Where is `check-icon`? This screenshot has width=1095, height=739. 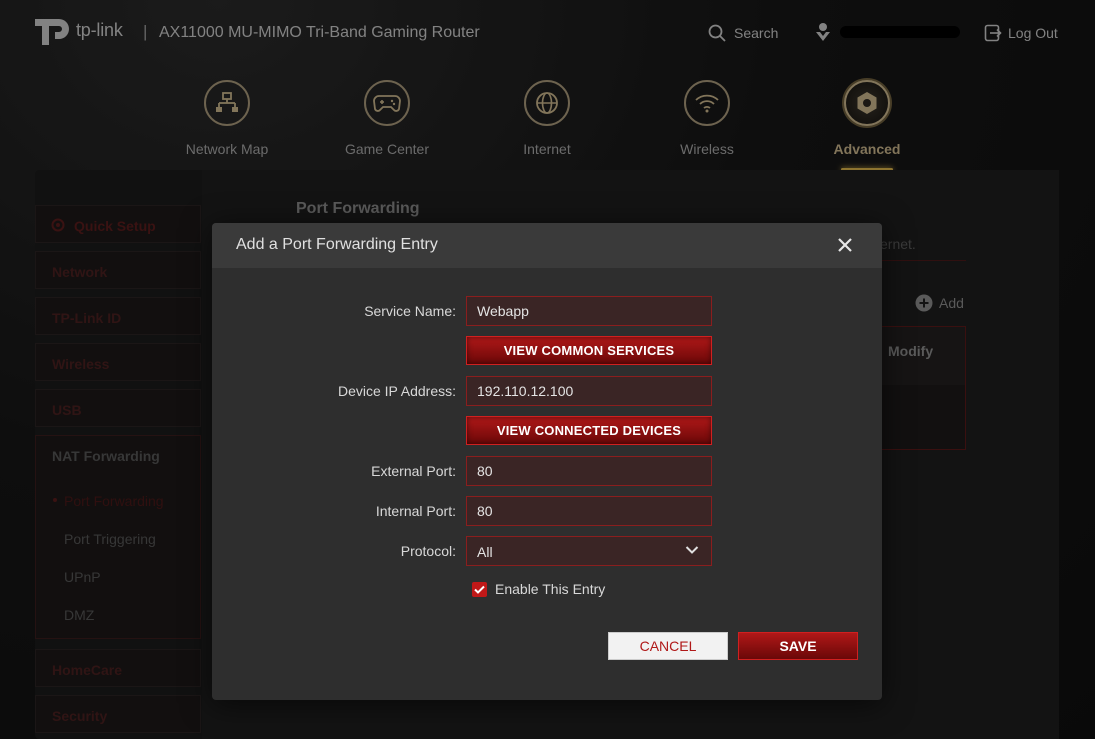 check-icon is located at coordinates (479, 589).